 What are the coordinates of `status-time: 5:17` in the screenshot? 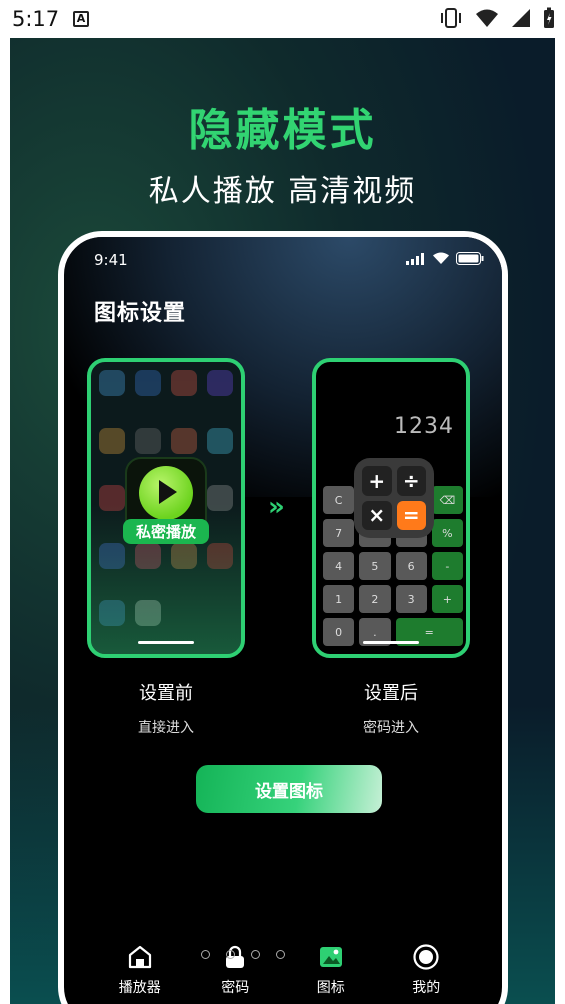 It's located at (36, 19).